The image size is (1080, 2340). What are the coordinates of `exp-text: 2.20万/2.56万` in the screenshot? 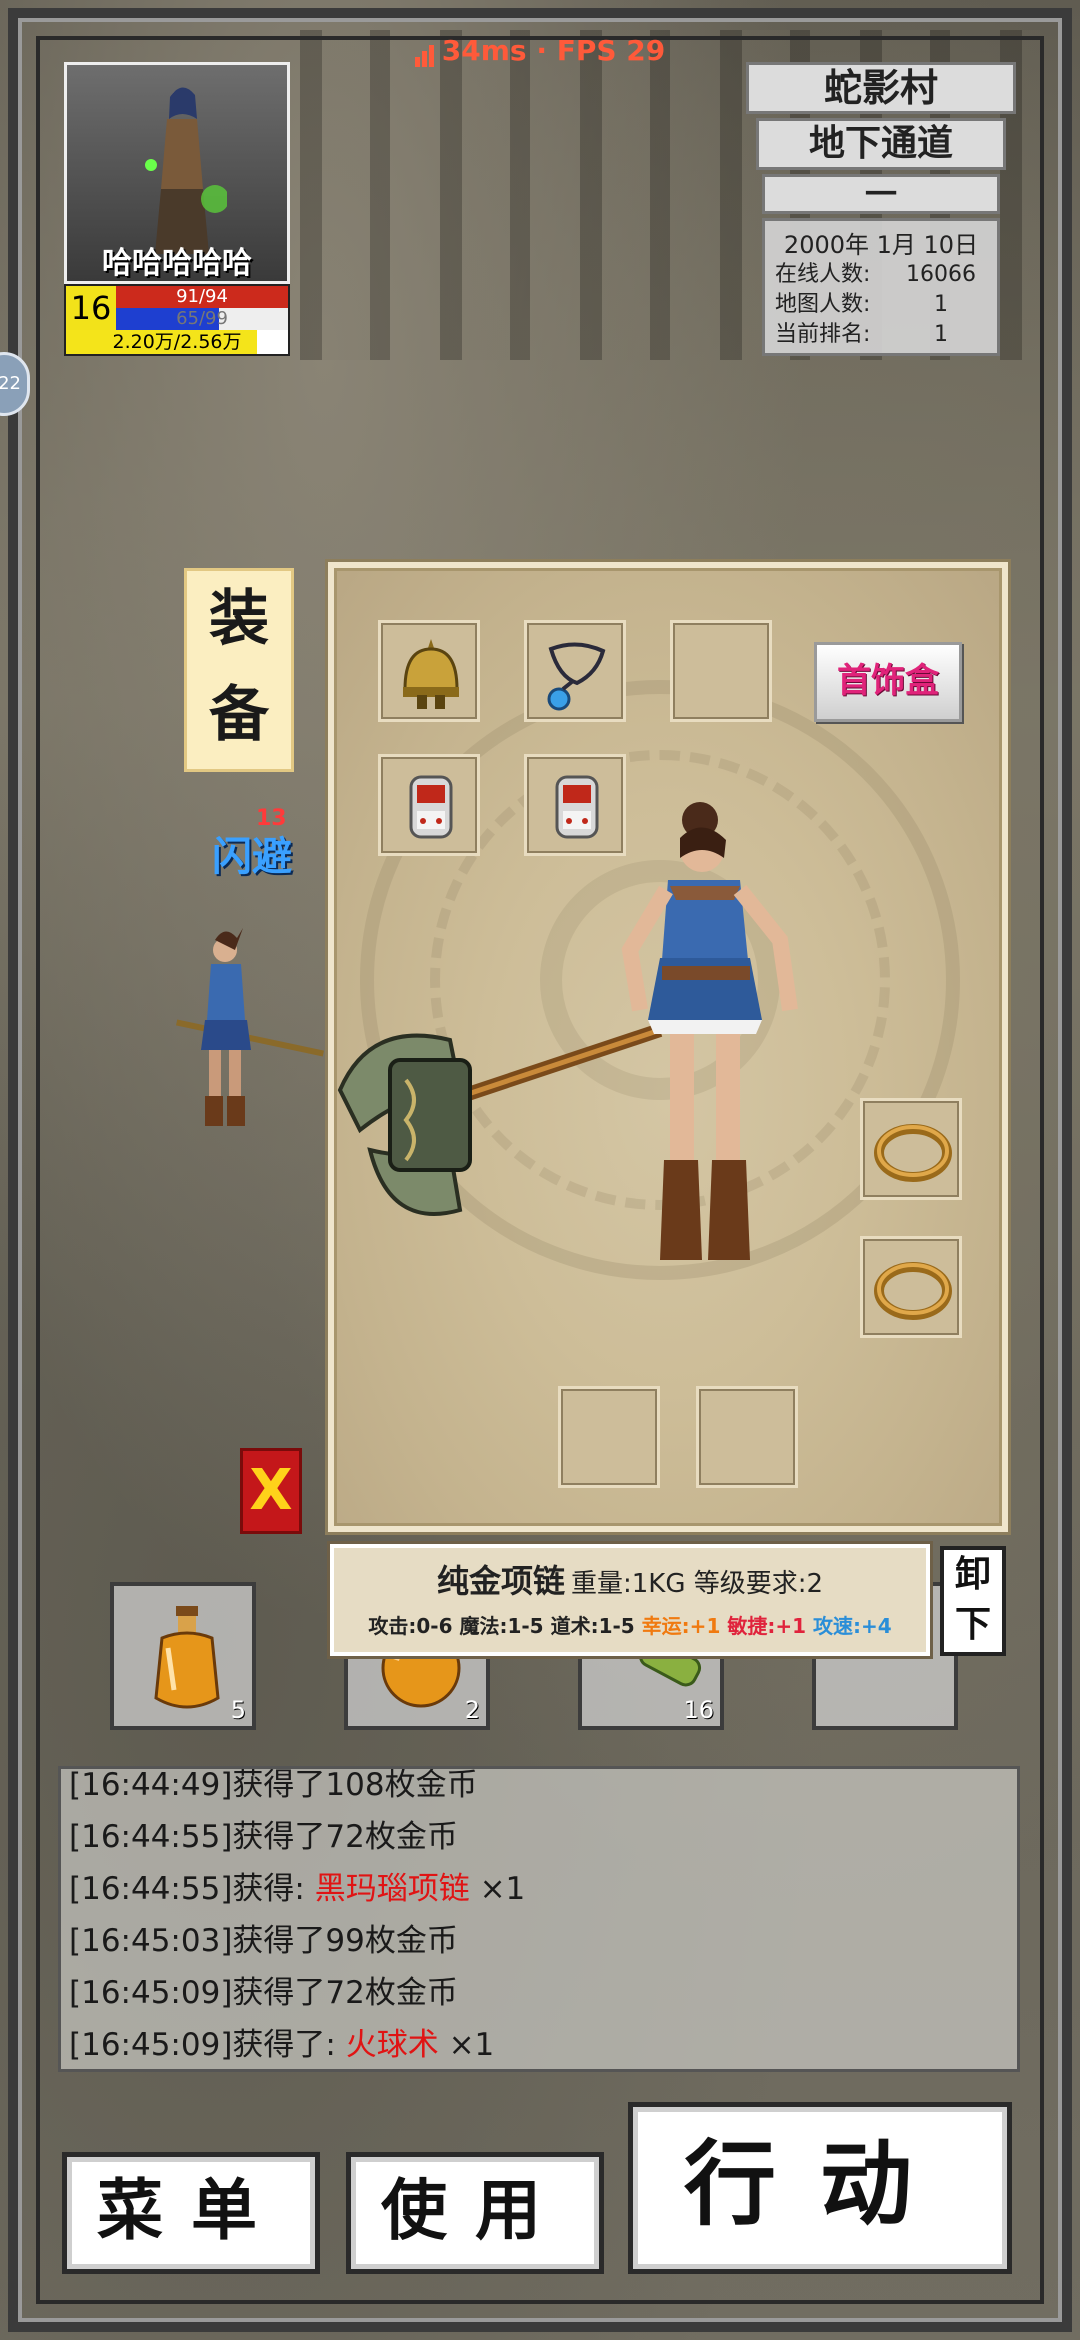 It's located at (177, 342).